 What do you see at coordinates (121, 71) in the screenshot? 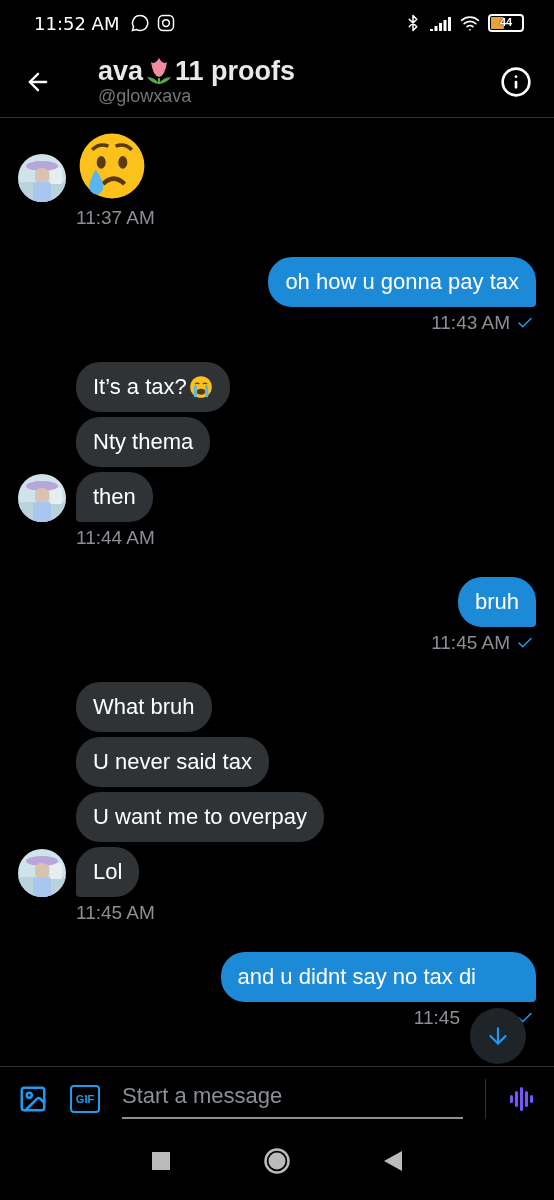
I see `contact-name: ava` at bounding box center [121, 71].